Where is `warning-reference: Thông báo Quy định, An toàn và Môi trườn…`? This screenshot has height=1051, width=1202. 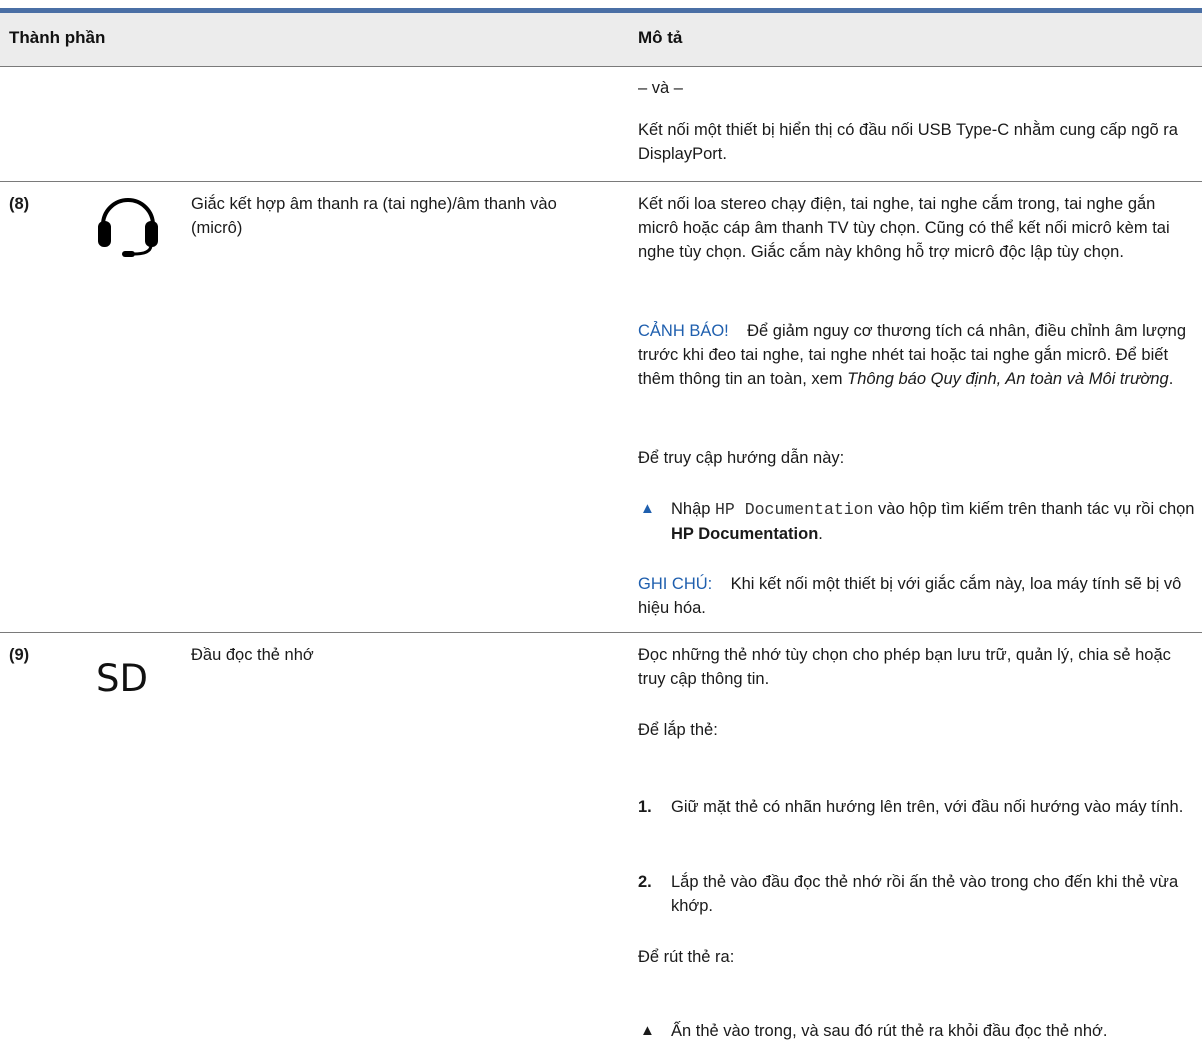 warning-reference: Thông báo Quy định, An toàn và Môi trườn… is located at coordinates (1008, 379).